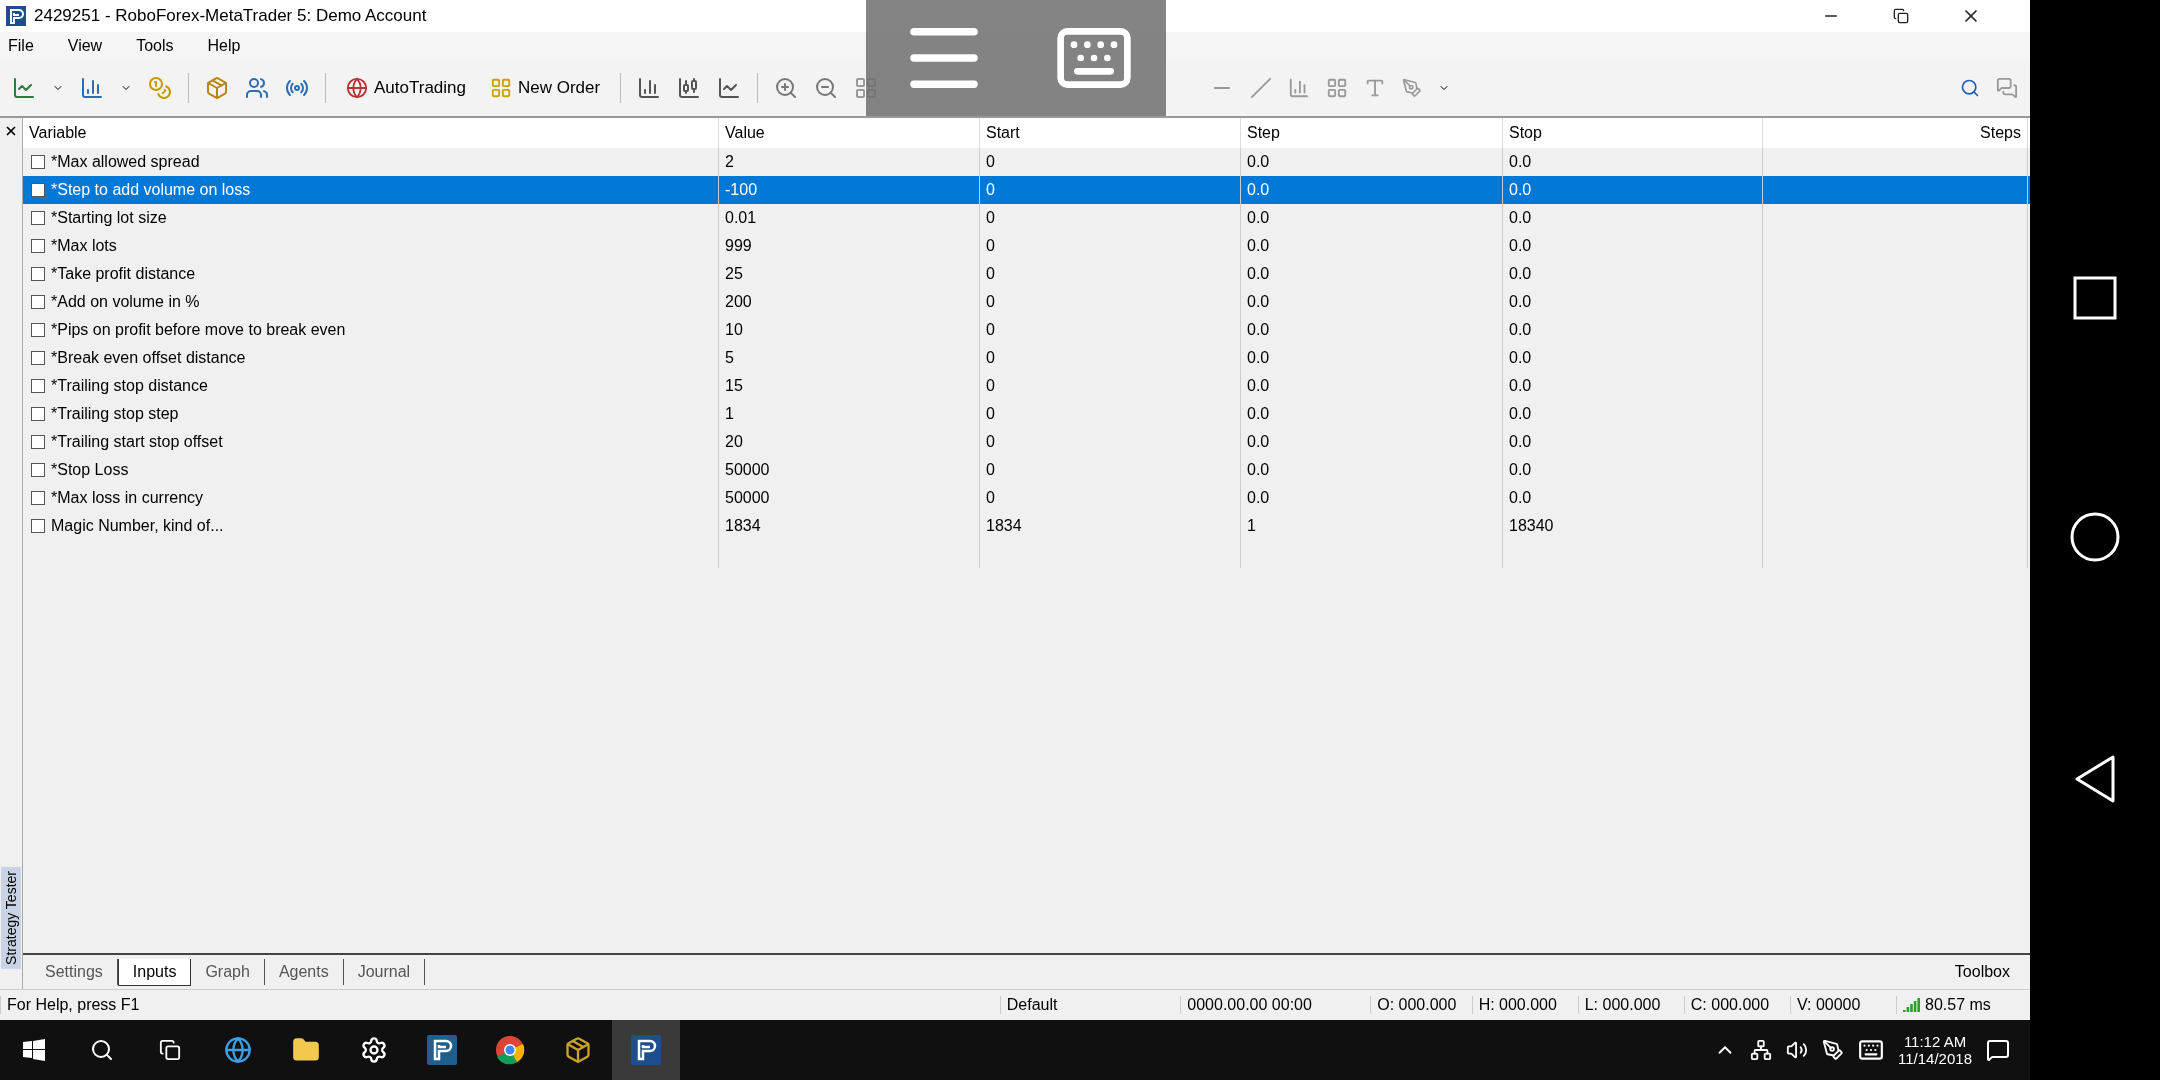 The width and height of the screenshot is (2160, 1080). Describe the element at coordinates (151, 190) in the screenshot. I see `table-cell: *Step to add volume on loss` at that location.